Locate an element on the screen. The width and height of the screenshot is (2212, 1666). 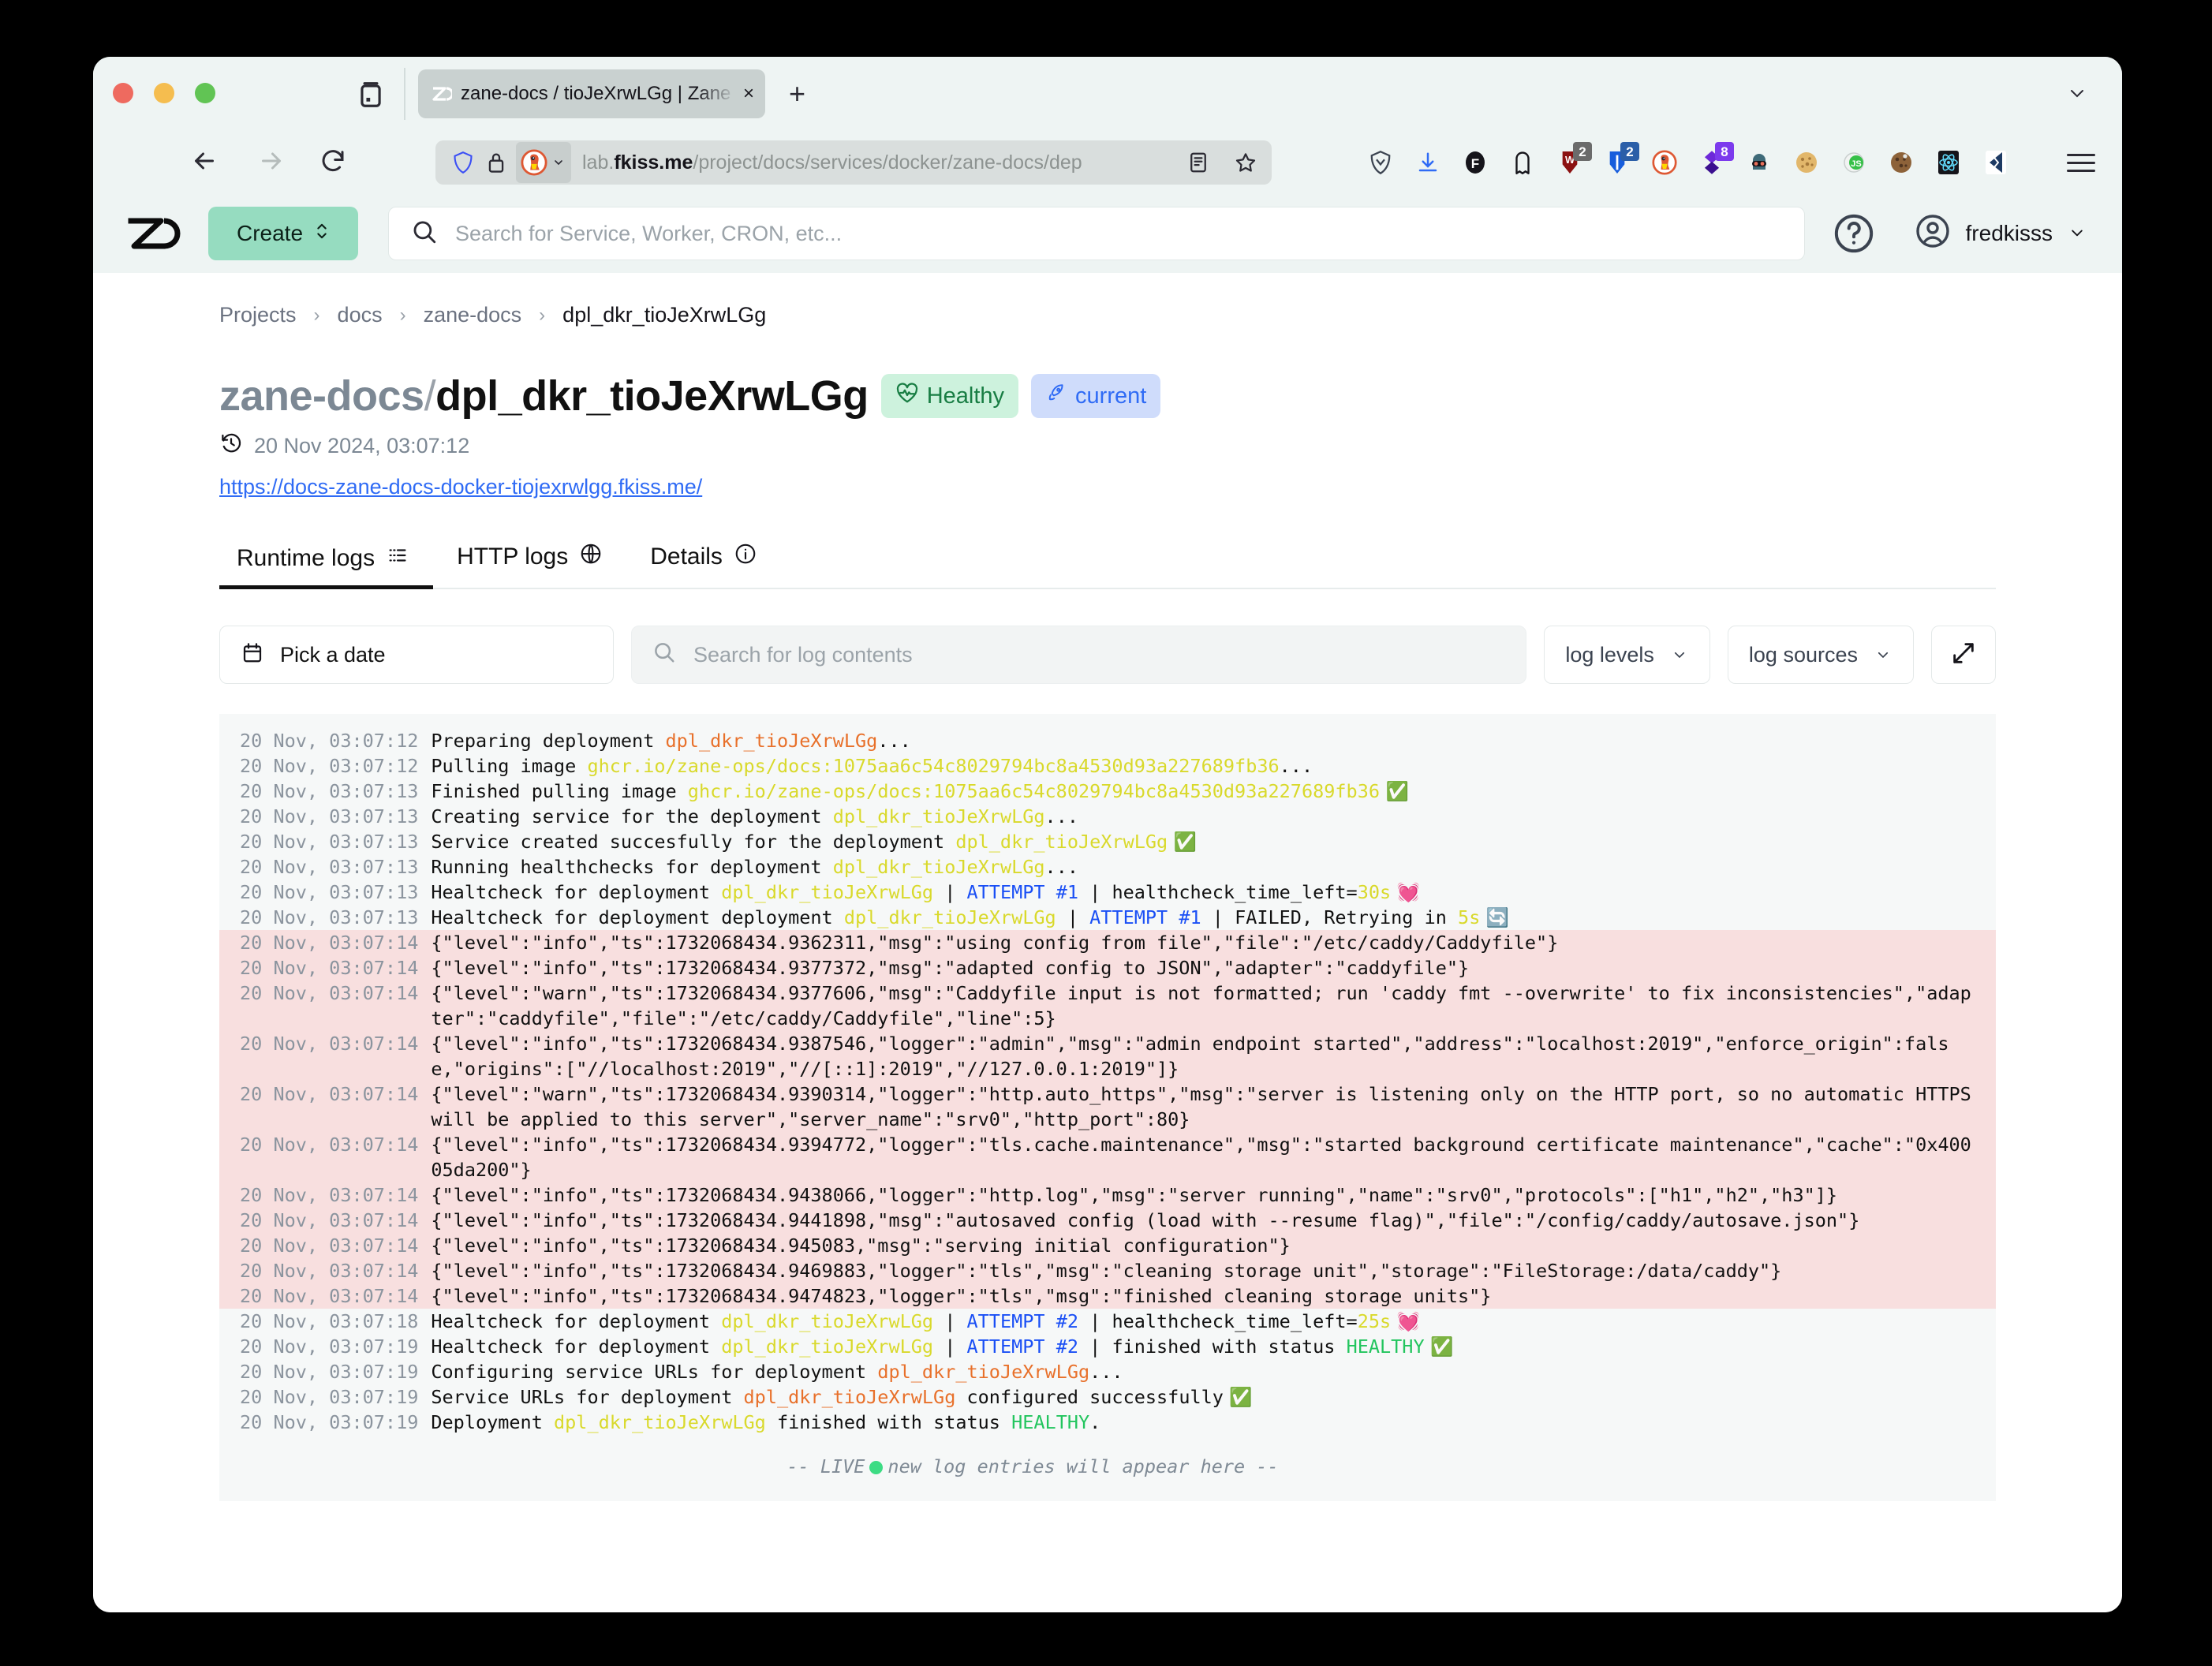
question-circle-icon is located at coordinates (1854, 233).